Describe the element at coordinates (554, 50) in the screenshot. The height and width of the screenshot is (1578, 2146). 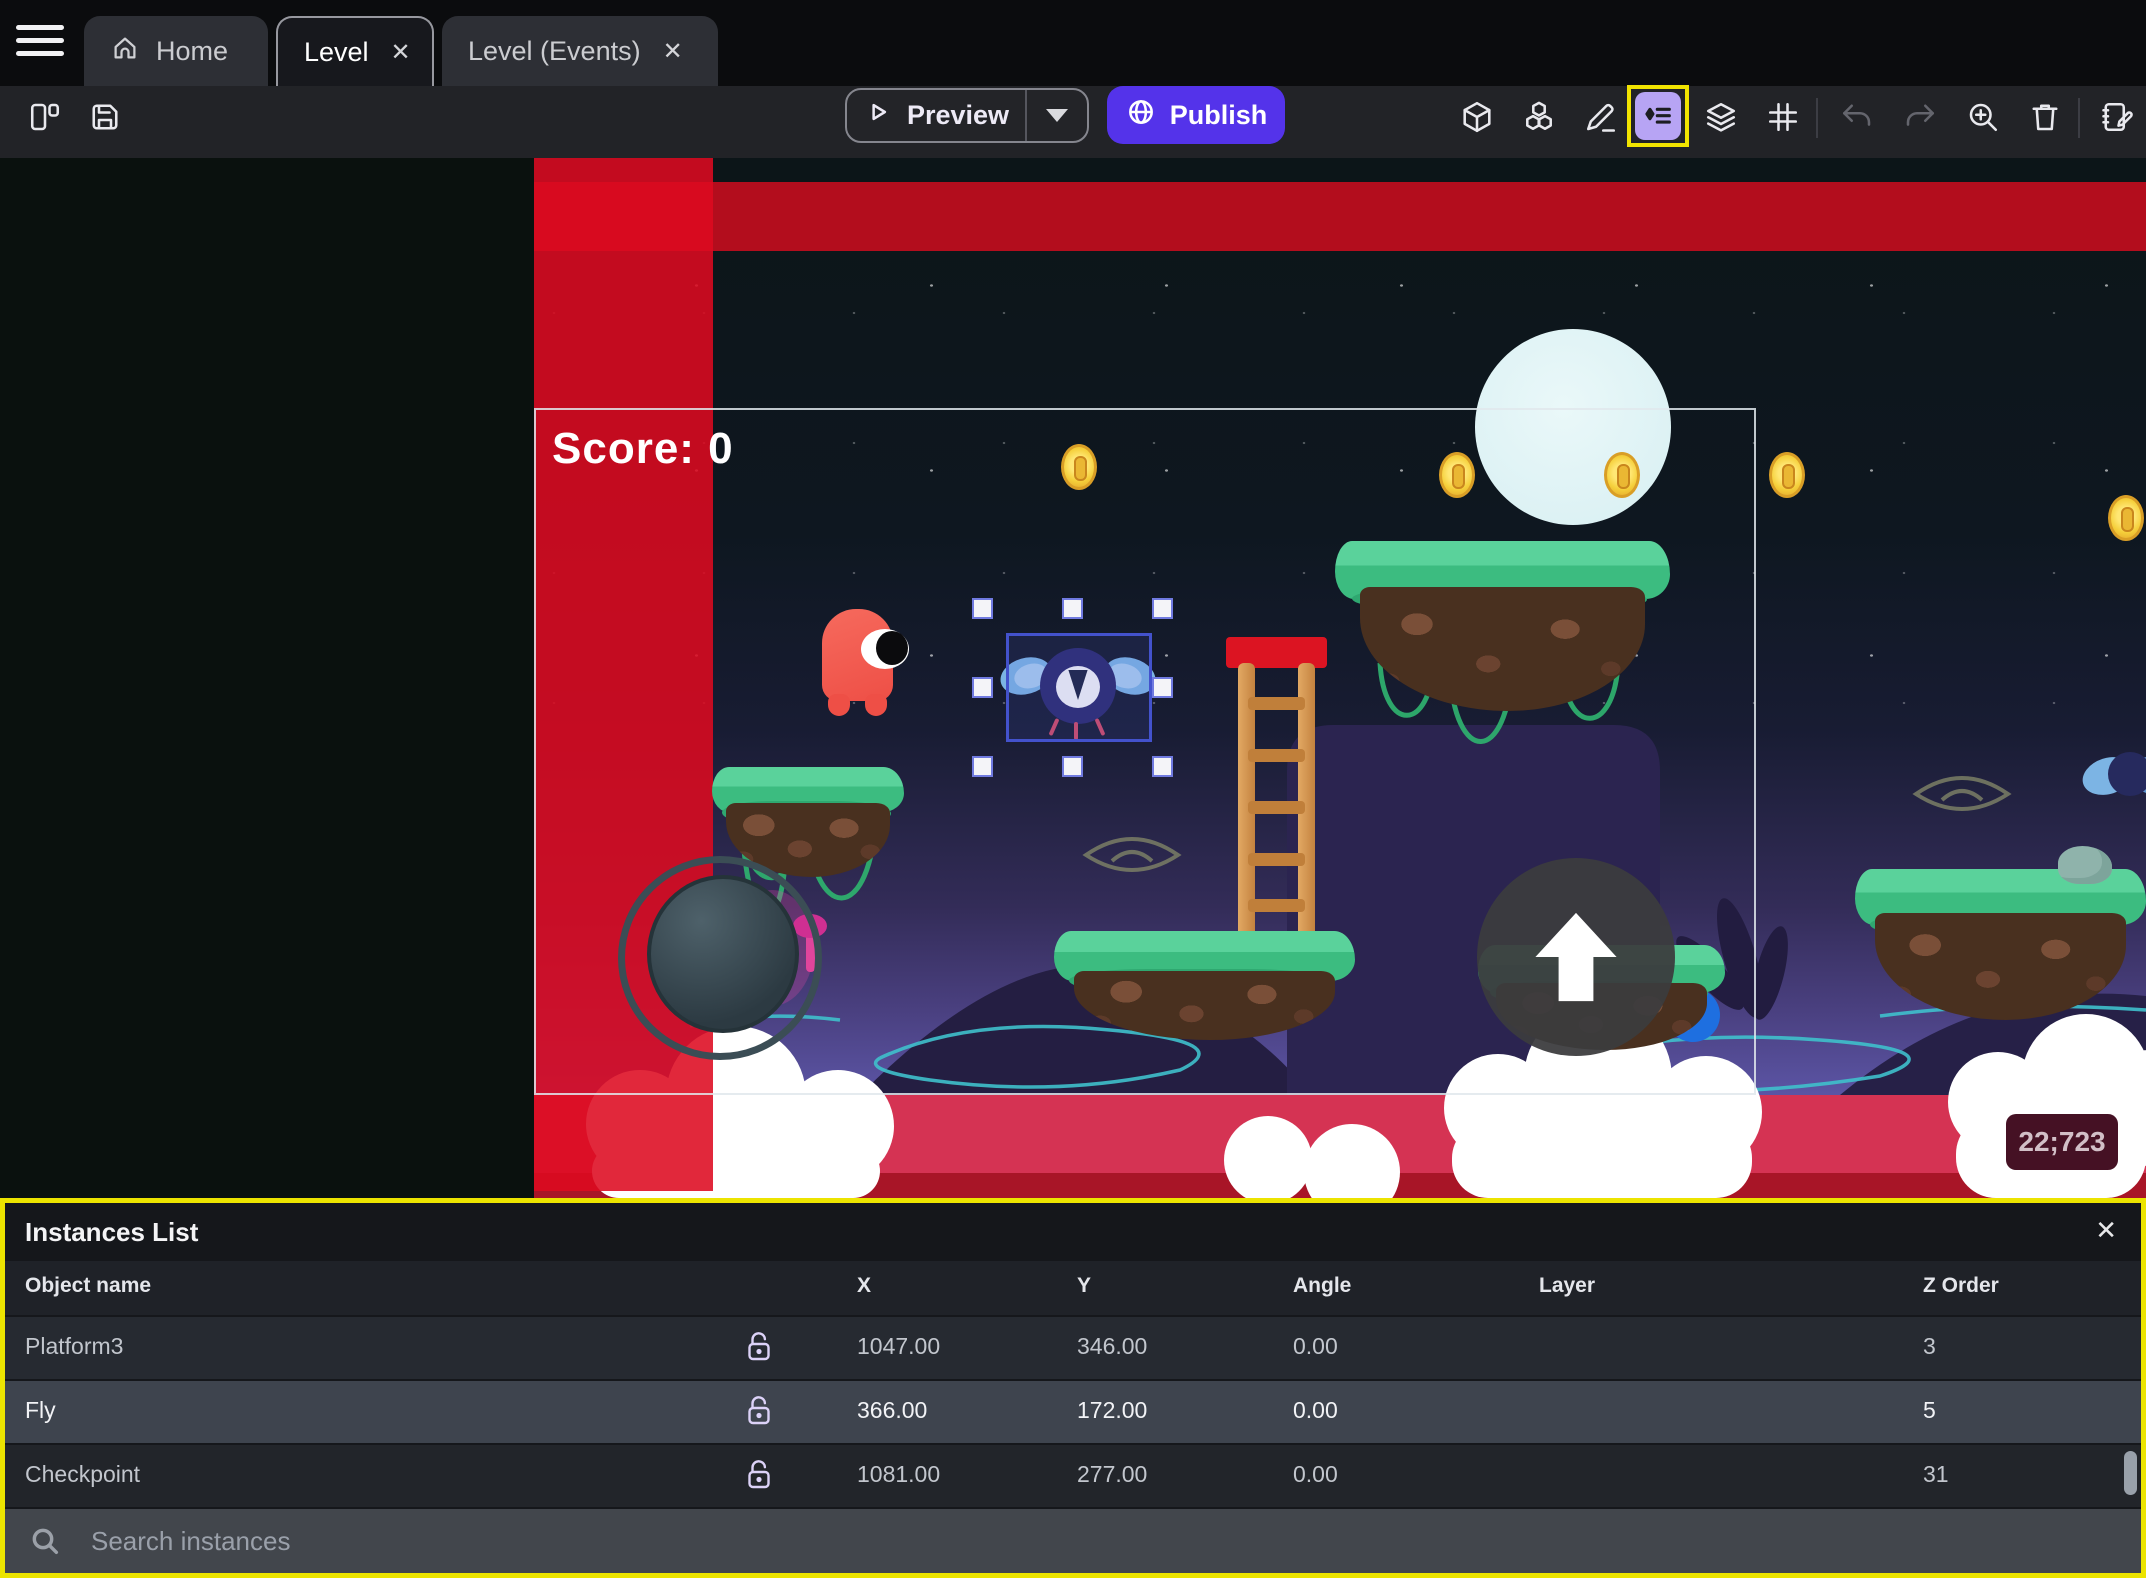
I see `tab-level-events-label: Level (Events)` at that location.